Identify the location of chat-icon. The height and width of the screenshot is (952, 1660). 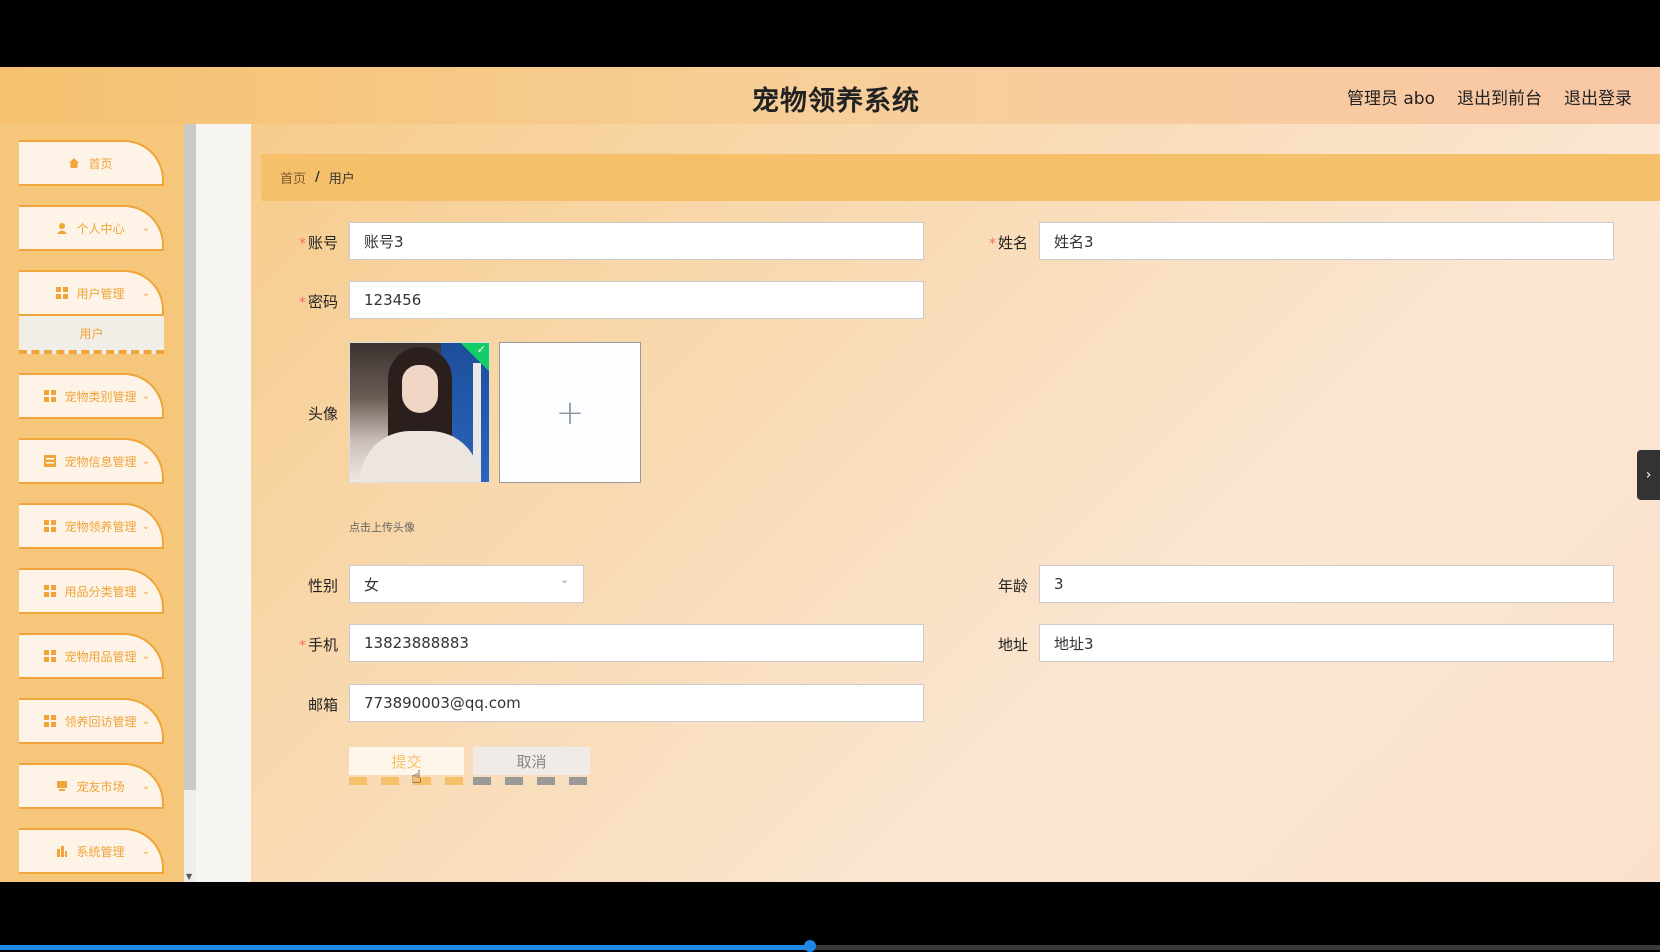
(62, 786).